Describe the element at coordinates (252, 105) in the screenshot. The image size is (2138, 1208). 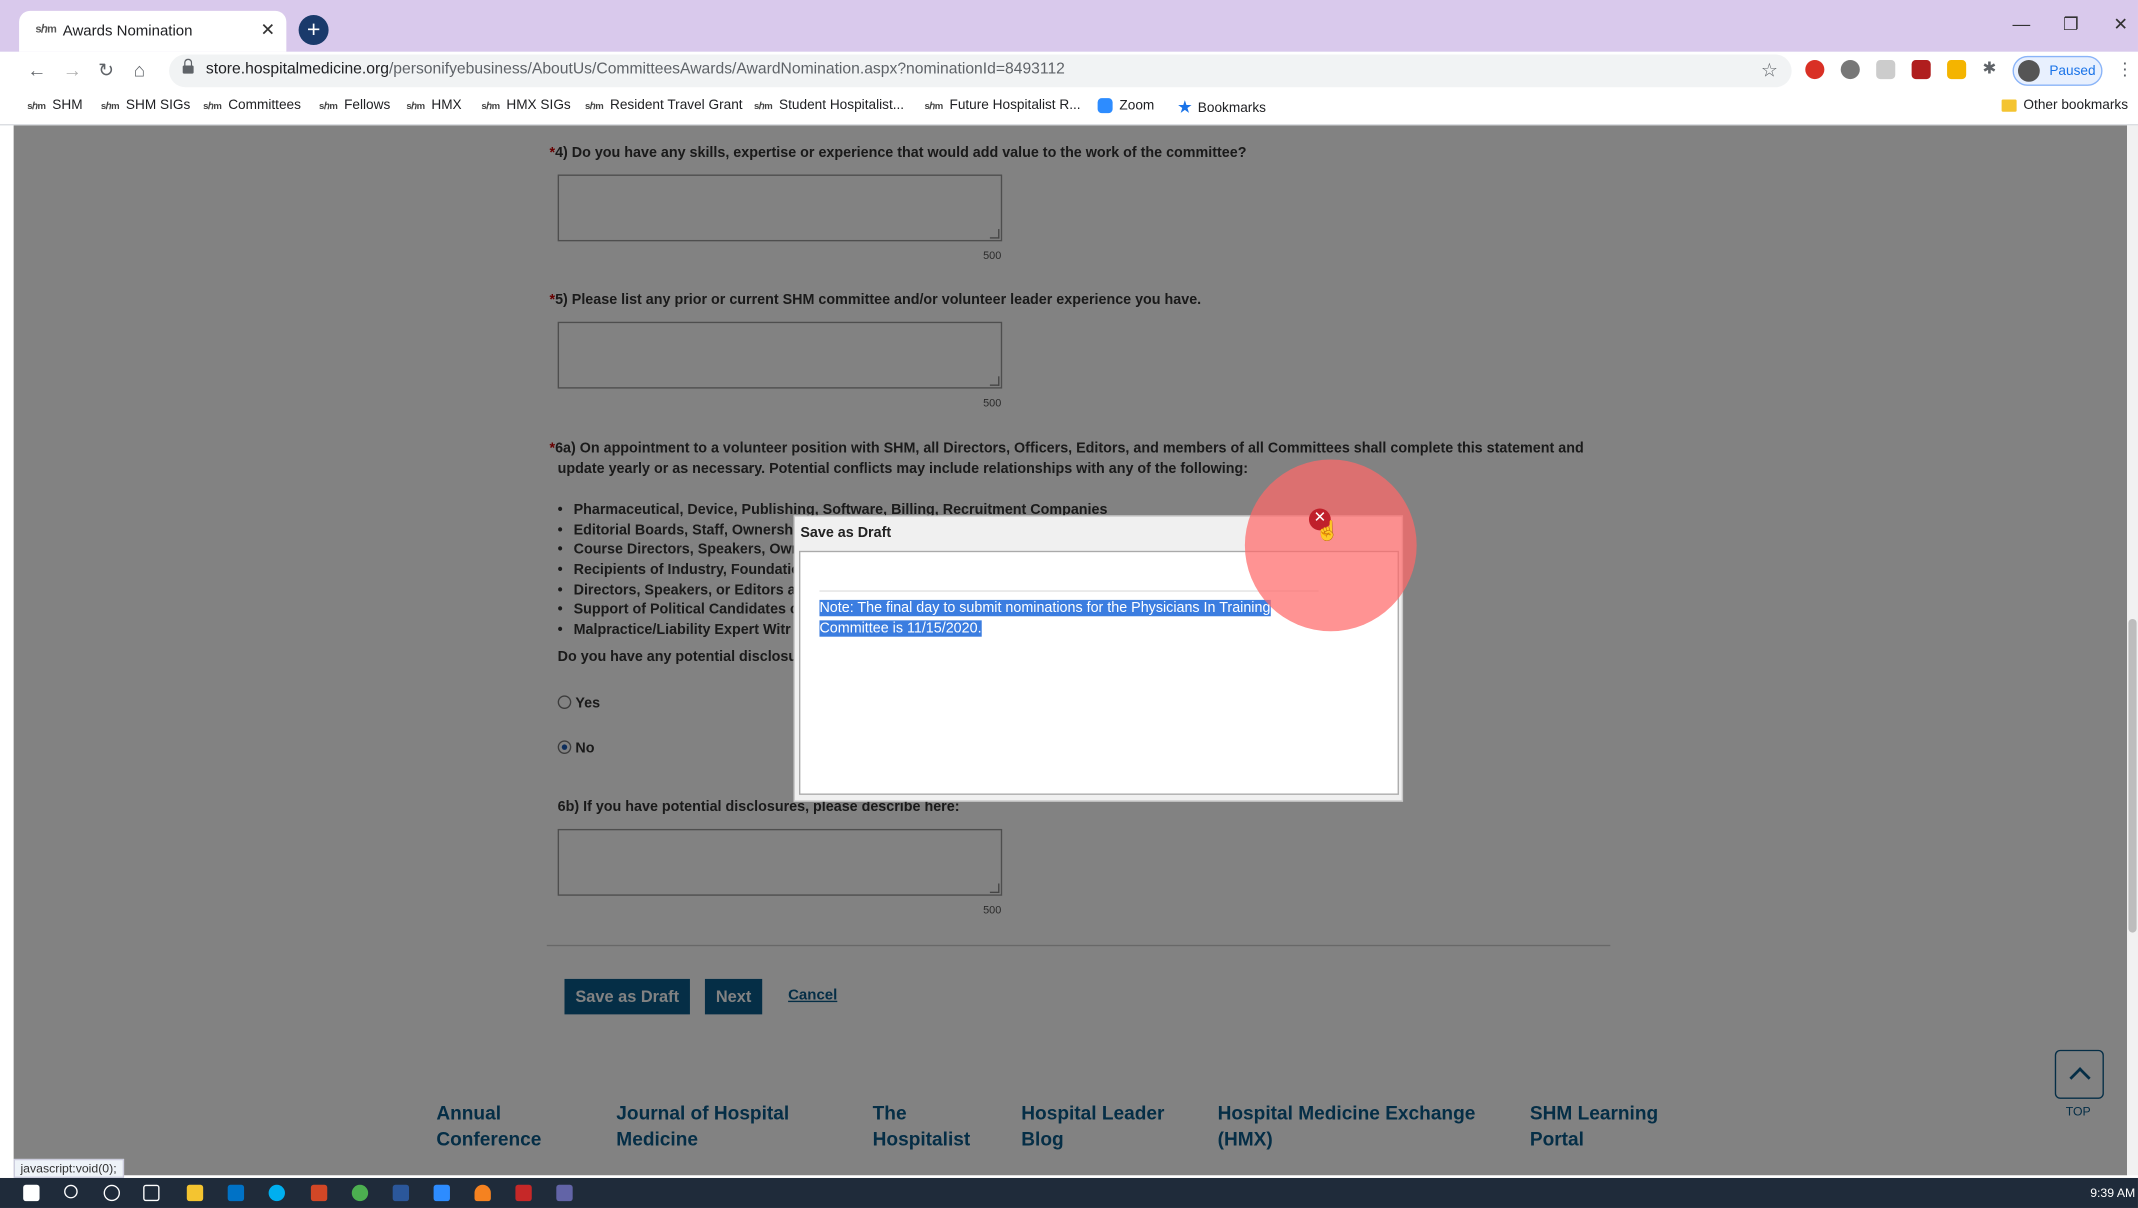
I see `bookmark-committees: sℎm Committees` at that location.